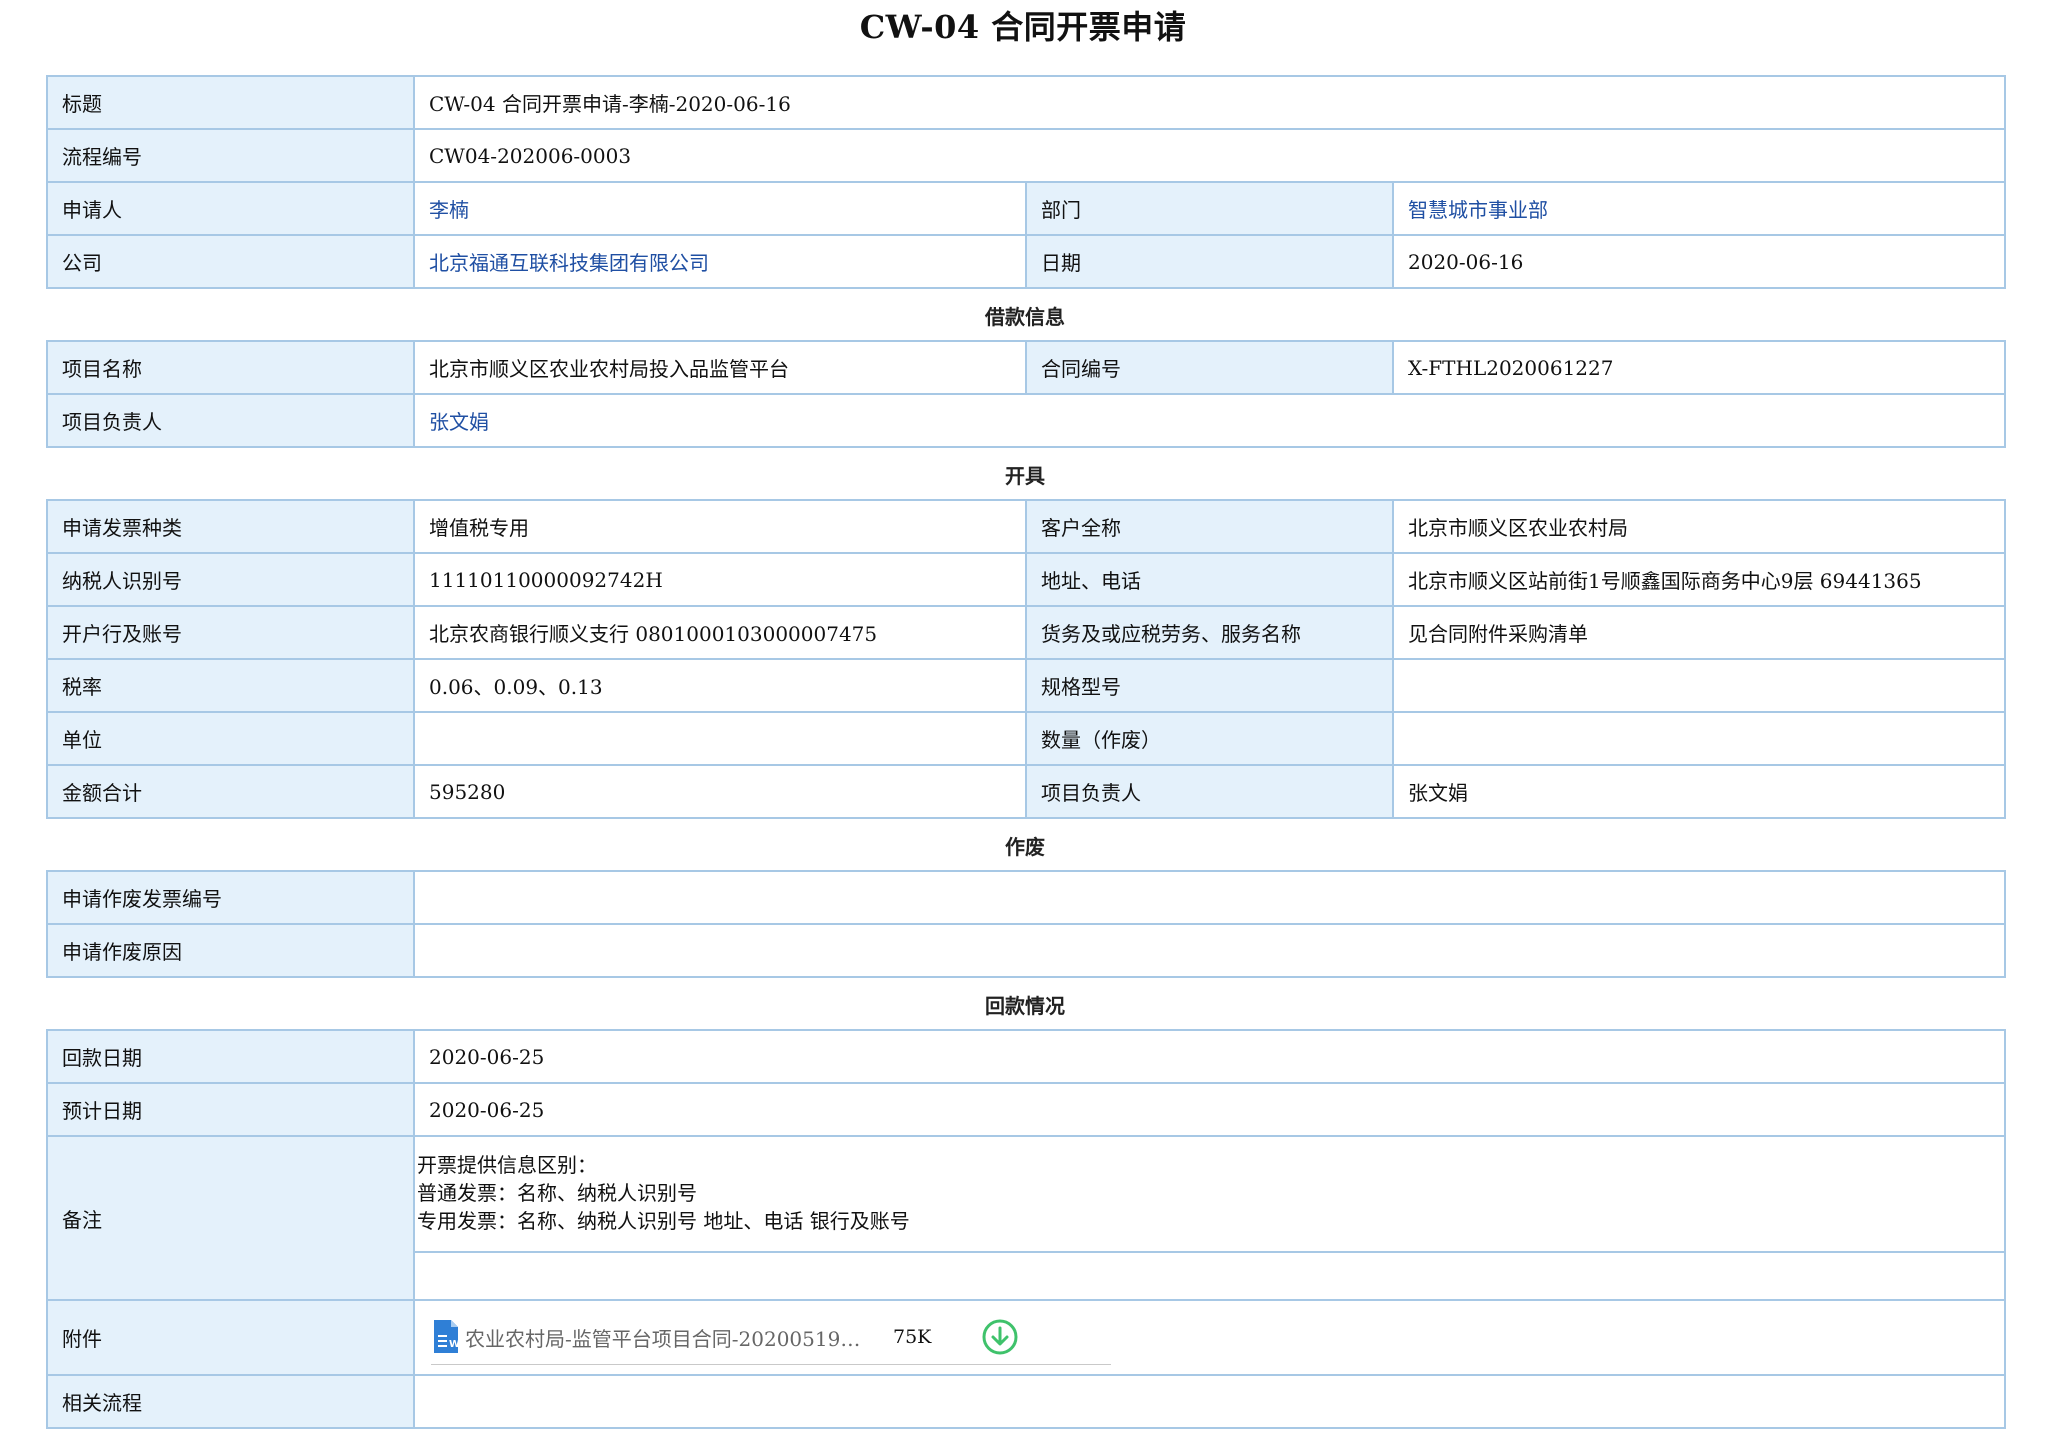 The image size is (2046, 1448). I want to click on project-owner-link: 张文娟, so click(459, 422).